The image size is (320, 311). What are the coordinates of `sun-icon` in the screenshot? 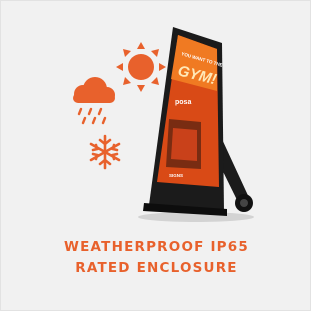 It's located at (141, 67).